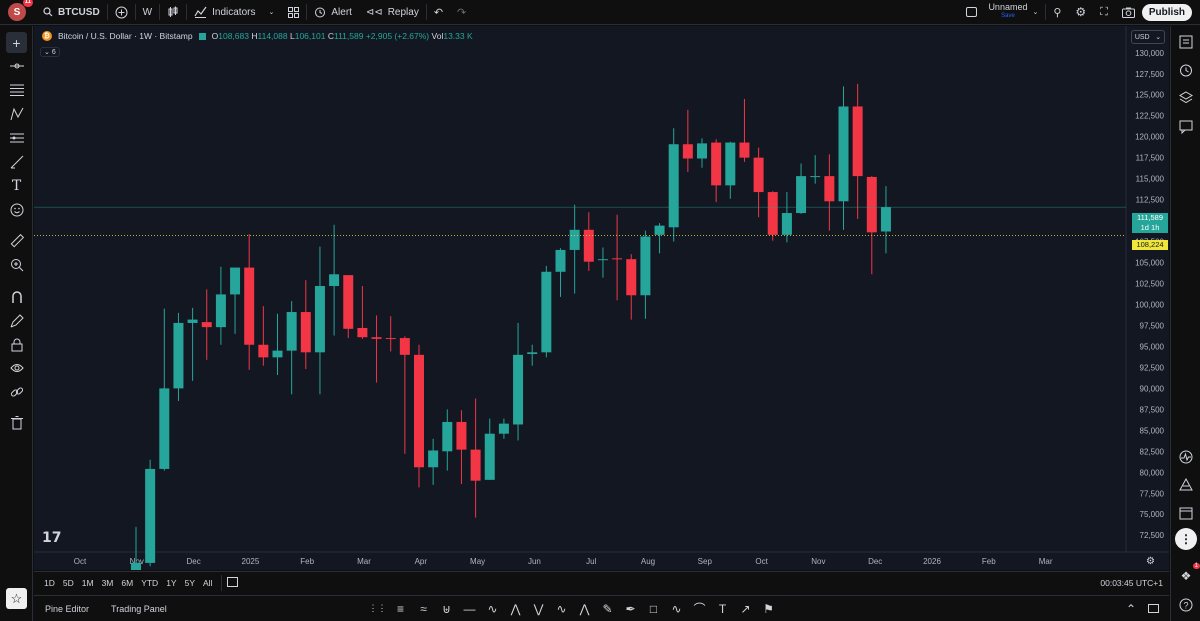  Describe the element at coordinates (139, 609) in the screenshot. I see `trading-panel-tab: Trading Panel` at that location.